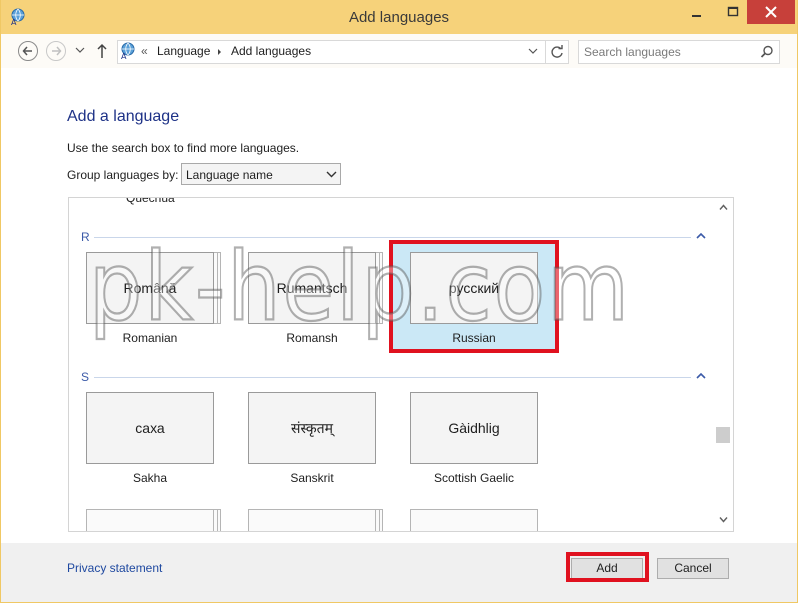 Image resolution: width=798 pixels, height=603 pixels. Describe the element at coordinates (102, 51) in the screenshot. I see `arrow-up-icon` at that location.